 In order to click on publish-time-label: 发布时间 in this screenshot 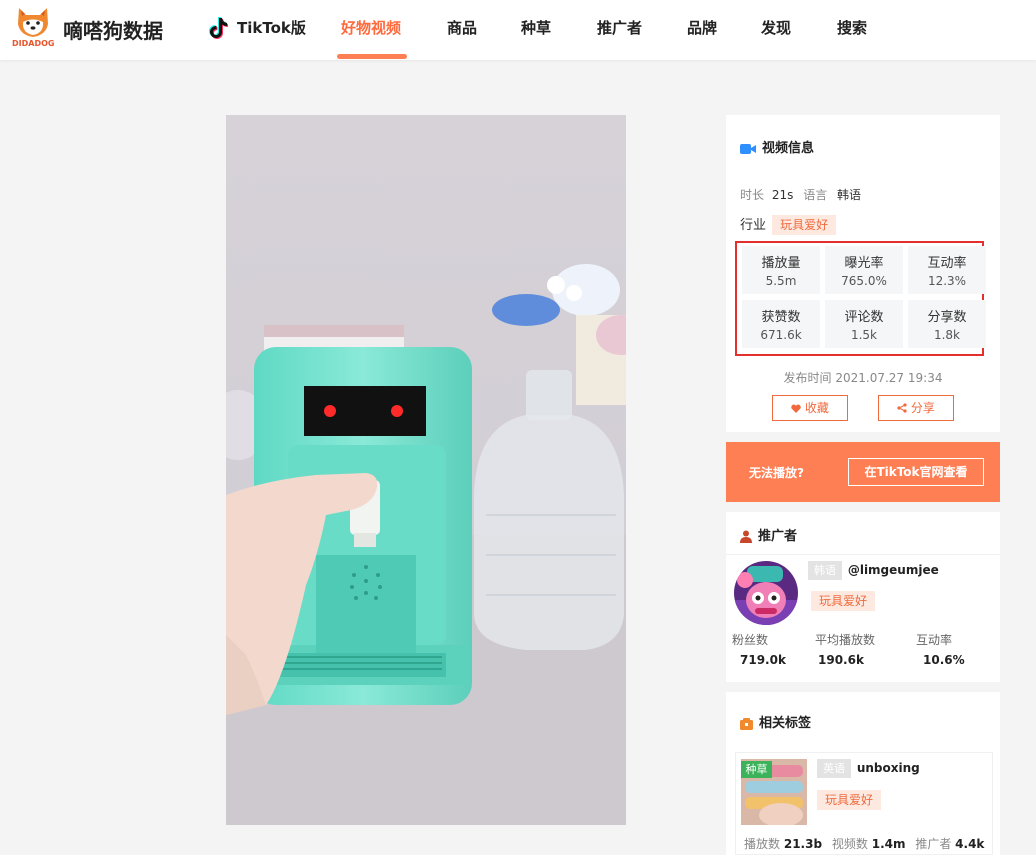, I will do `click(807, 378)`.